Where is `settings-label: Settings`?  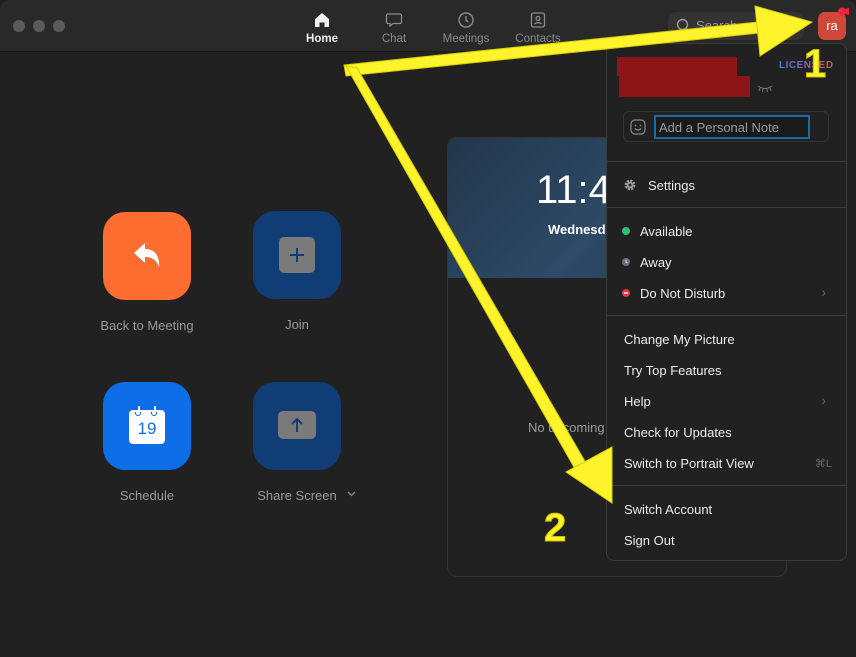 settings-label: Settings is located at coordinates (671, 185).